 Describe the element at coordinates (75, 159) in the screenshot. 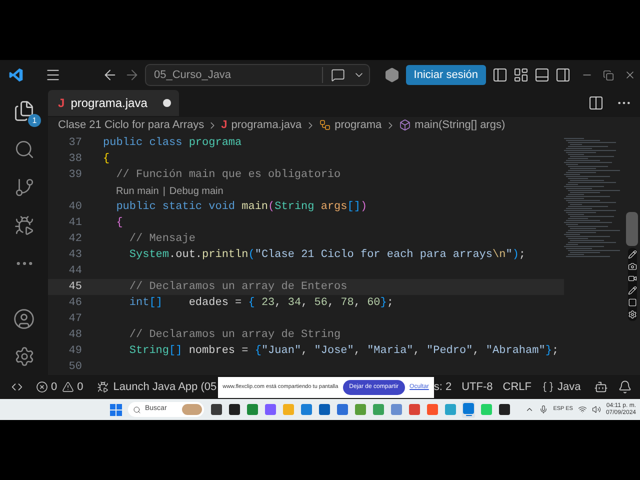

I see `line-number: 38` at that location.